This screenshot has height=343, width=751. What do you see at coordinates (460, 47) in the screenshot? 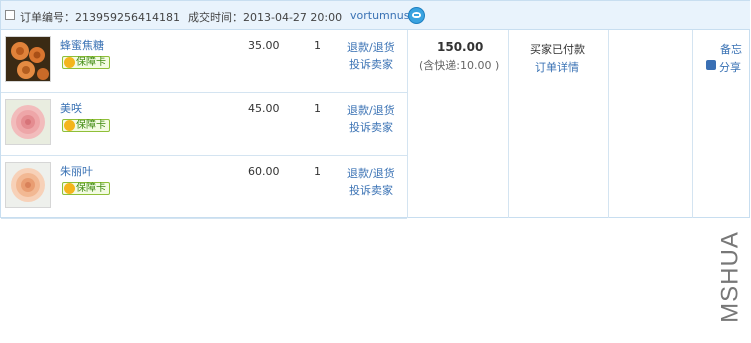
I see `order-total: 150.00` at bounding box center [460, 47].